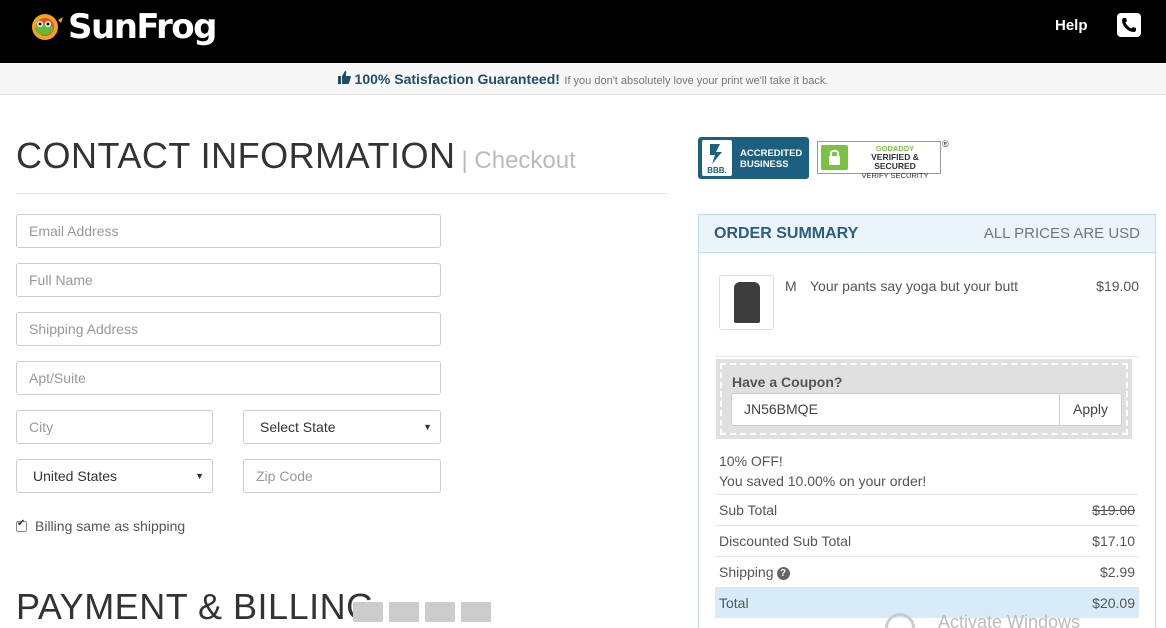 This screenshot has width=1166, height=628. What do you see at coordinates (717, 158) in the screenshot?
I see `bbb-logo: BBB.` at bounding box center [717, 158].